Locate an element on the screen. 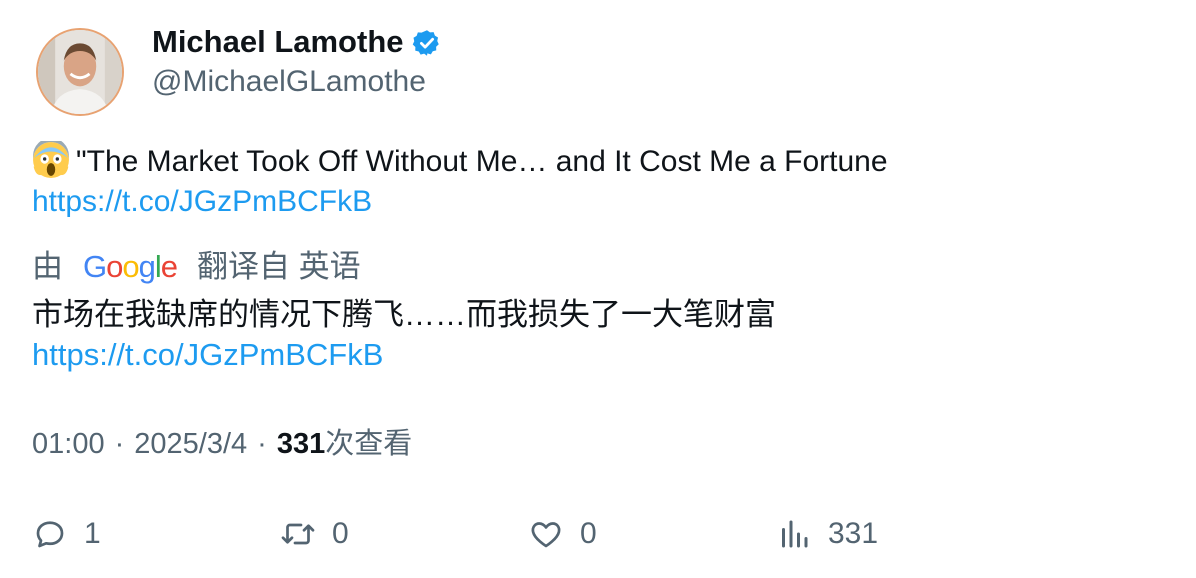  views-count: 331 is located at coordinates (301, 444).